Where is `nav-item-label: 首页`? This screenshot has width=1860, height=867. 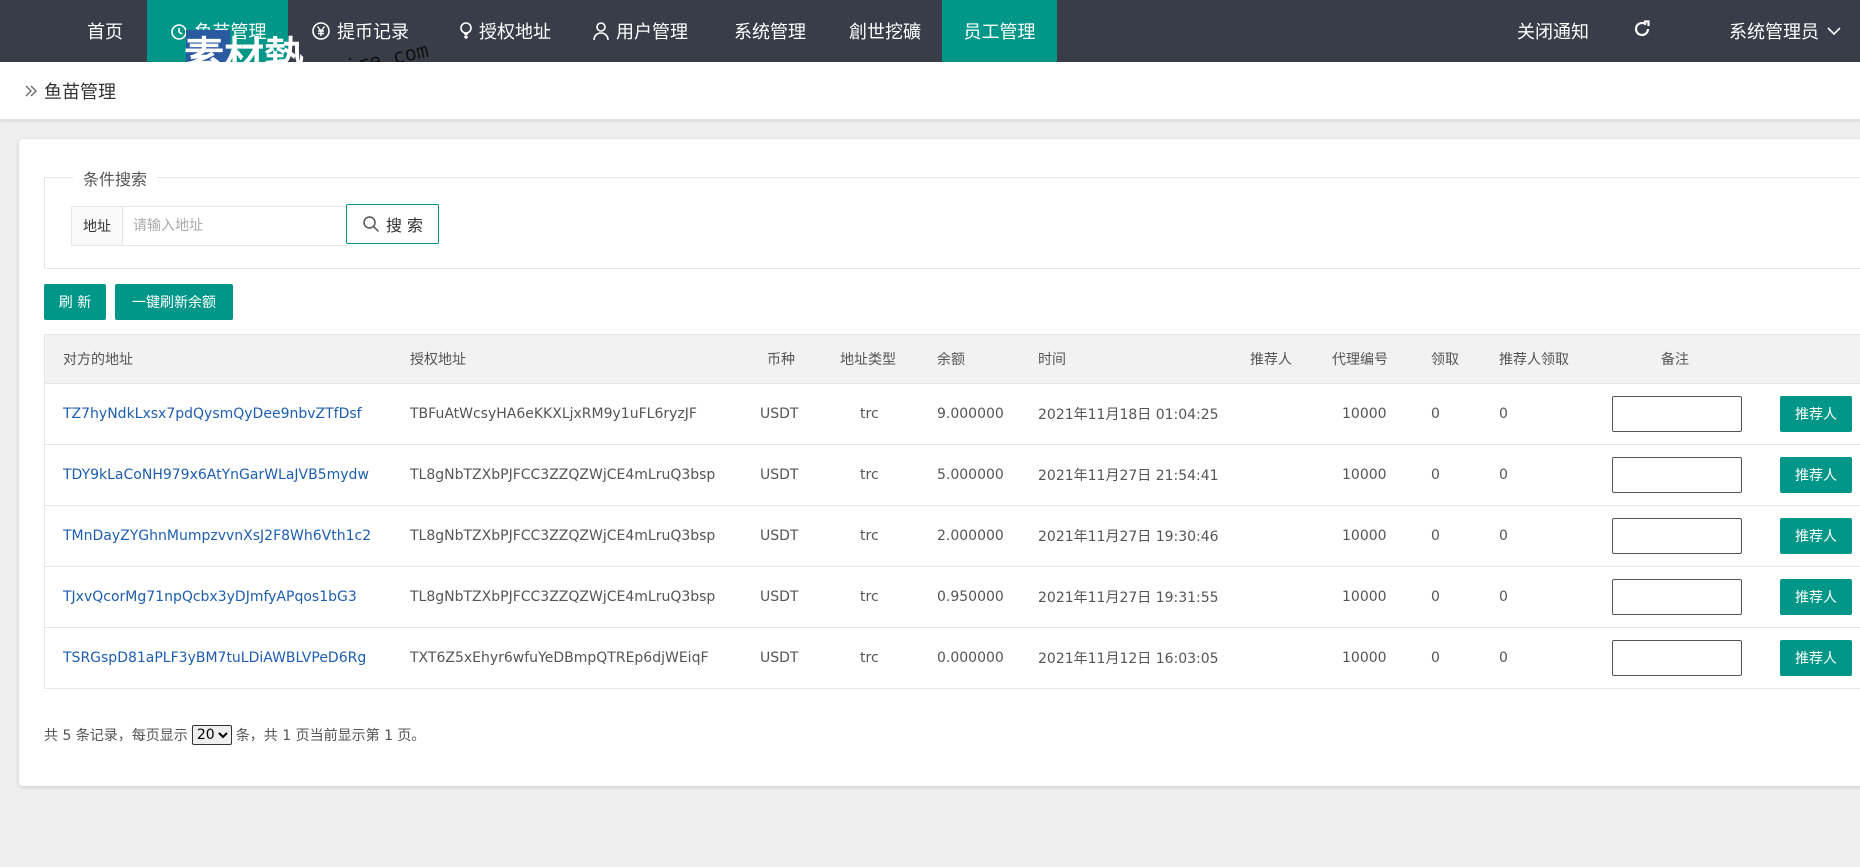 nav-item-label: 首页 is located at coordinates (105, 32).